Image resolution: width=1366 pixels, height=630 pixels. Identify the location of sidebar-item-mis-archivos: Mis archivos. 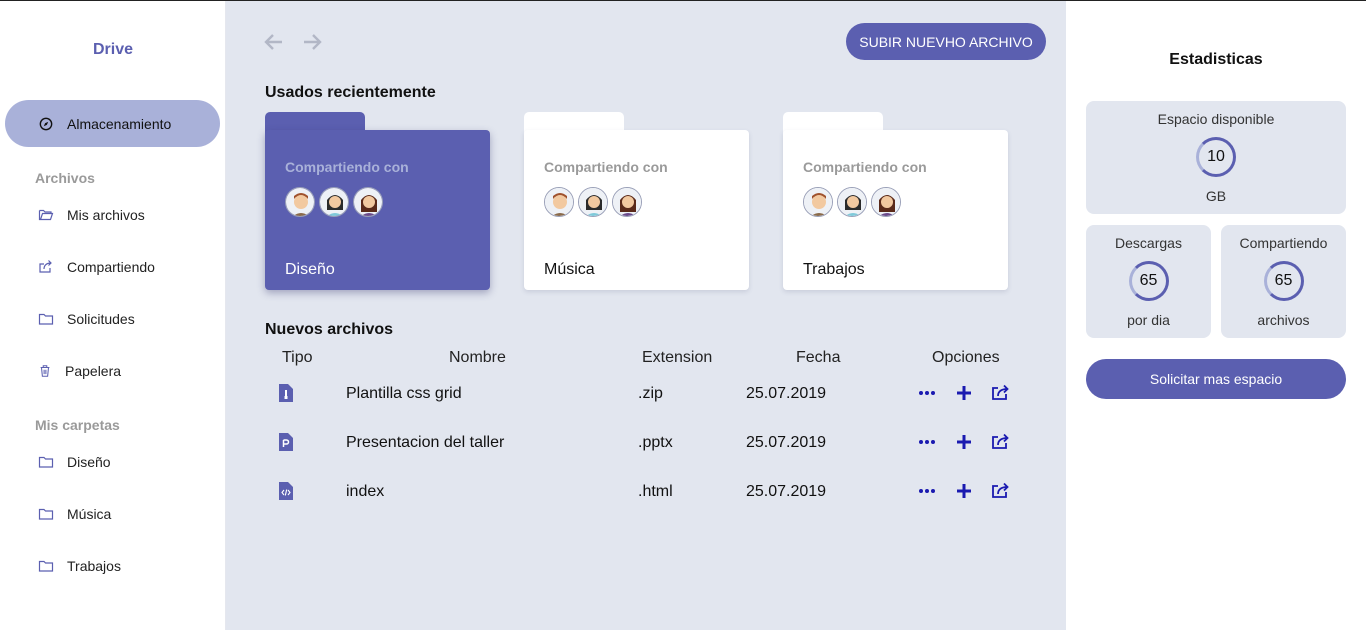
(91, 215).